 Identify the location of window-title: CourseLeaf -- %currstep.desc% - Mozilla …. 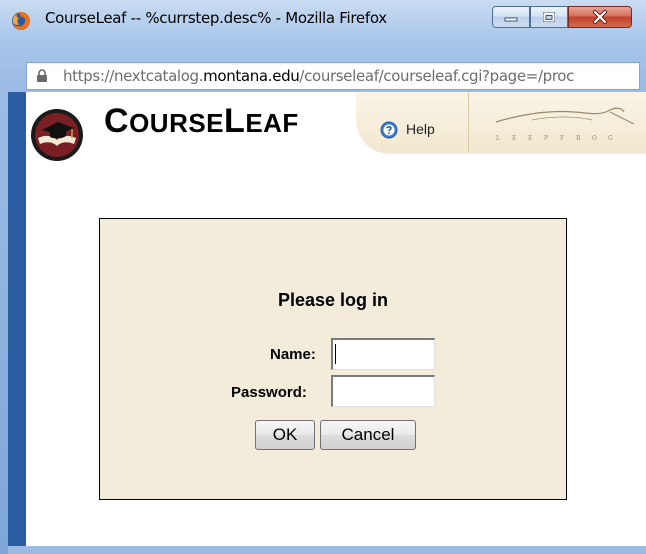
(216, 18).